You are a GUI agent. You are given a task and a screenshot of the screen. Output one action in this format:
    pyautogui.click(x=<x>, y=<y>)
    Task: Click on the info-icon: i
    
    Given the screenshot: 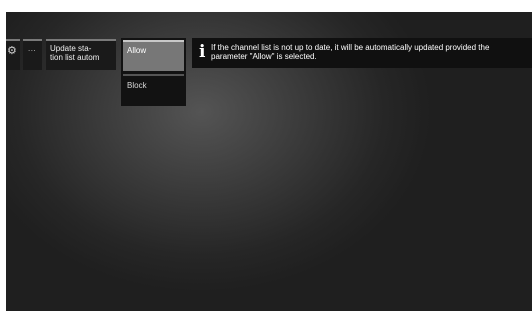 What is the action you would take?
    pyautogui.click(x=202, y=52)
    